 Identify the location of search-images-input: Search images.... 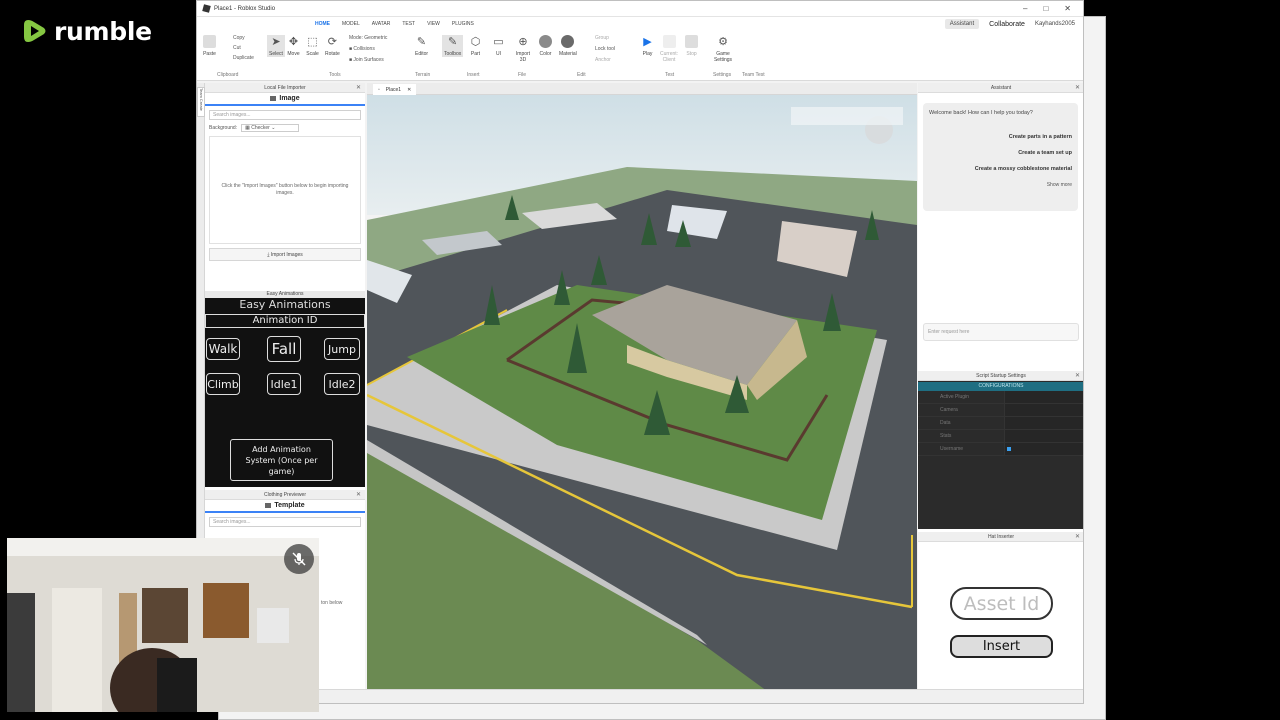
(285, 115).